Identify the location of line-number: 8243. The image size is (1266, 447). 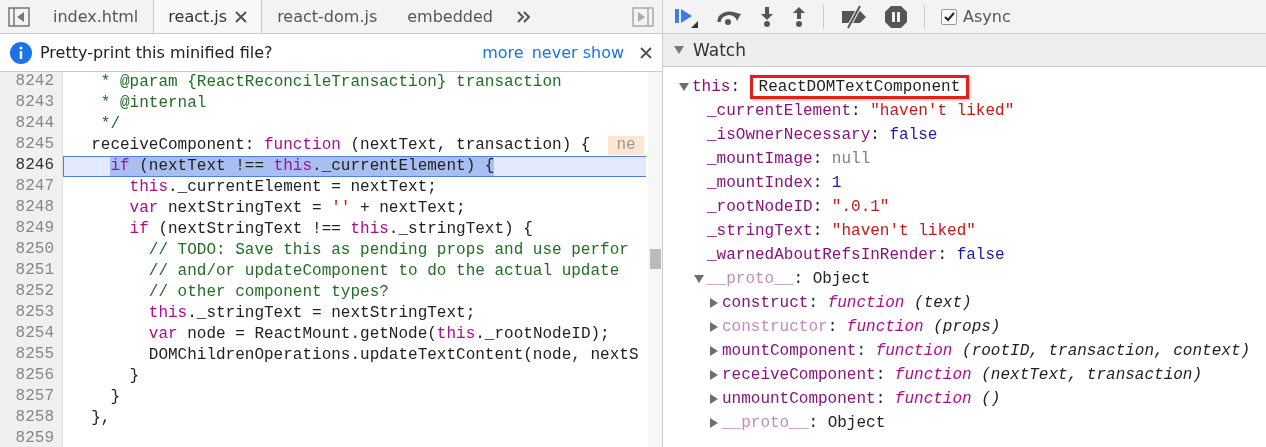
(34, 103).